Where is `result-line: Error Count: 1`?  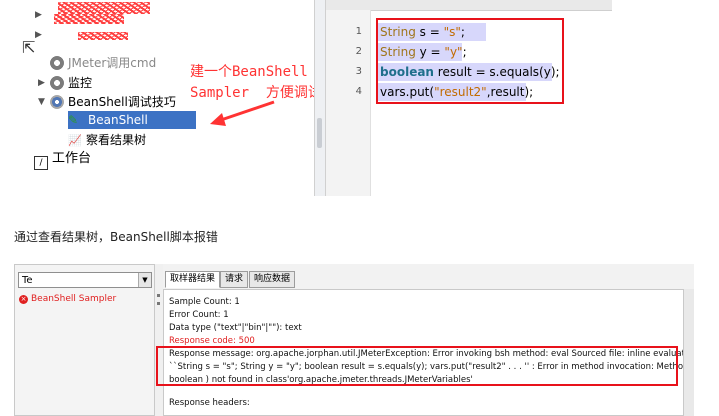 result-line: Error Count: 1 is located at coordinates (199, 315).